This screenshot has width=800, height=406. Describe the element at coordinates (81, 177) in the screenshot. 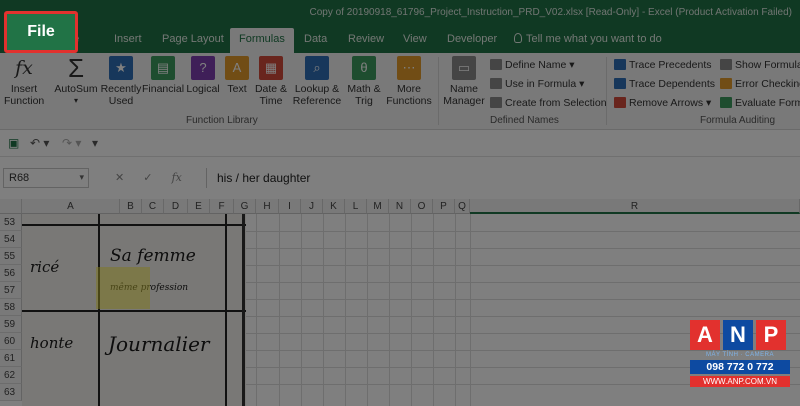

I see `chevron-down-icon: ▾` at that location.